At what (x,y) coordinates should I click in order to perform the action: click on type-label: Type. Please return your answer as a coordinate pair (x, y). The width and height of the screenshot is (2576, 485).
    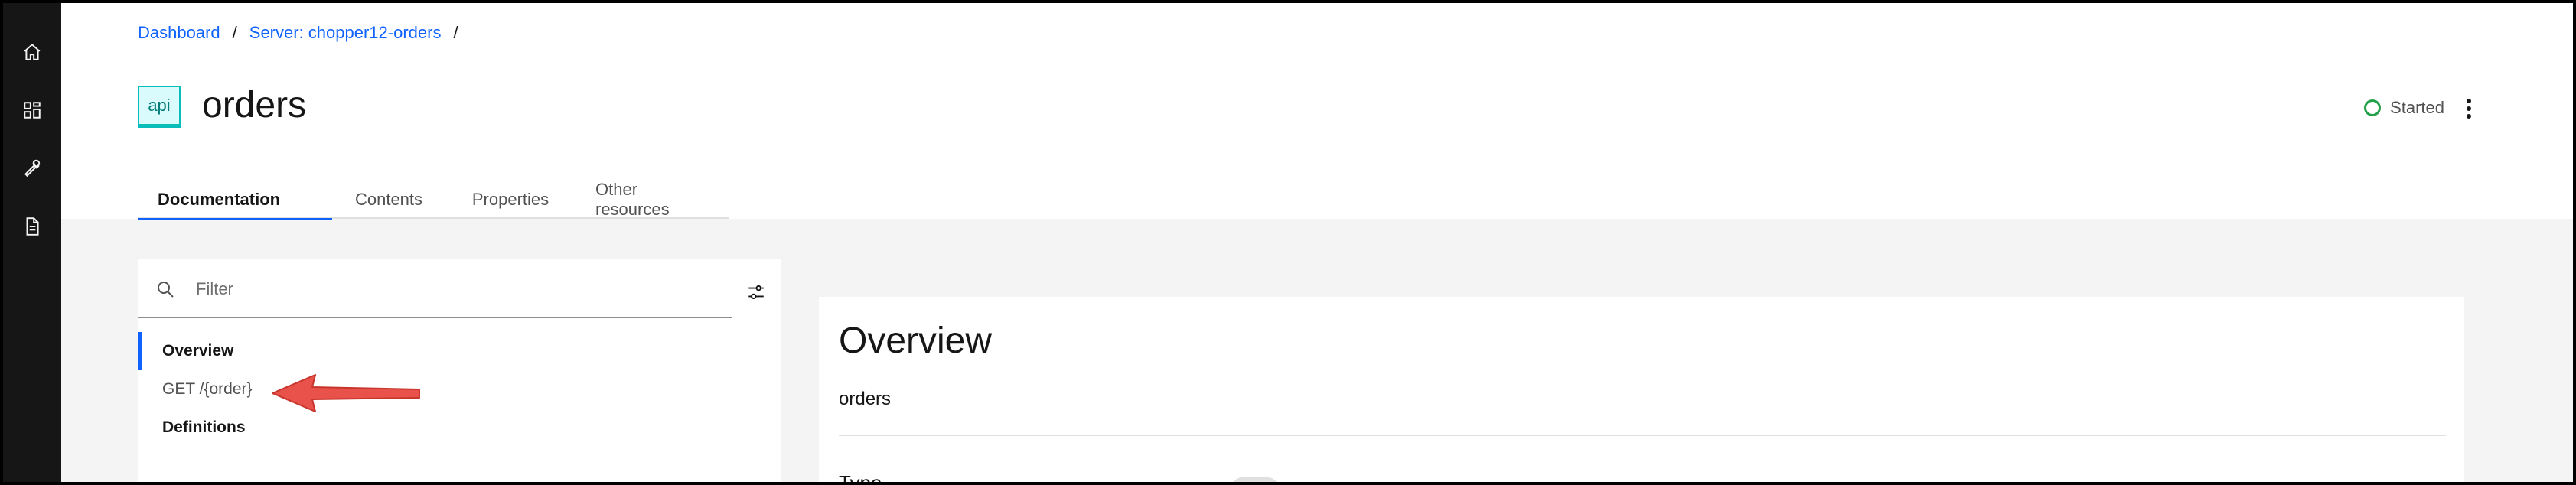
    Looking at the image, I should click on (860, 476).